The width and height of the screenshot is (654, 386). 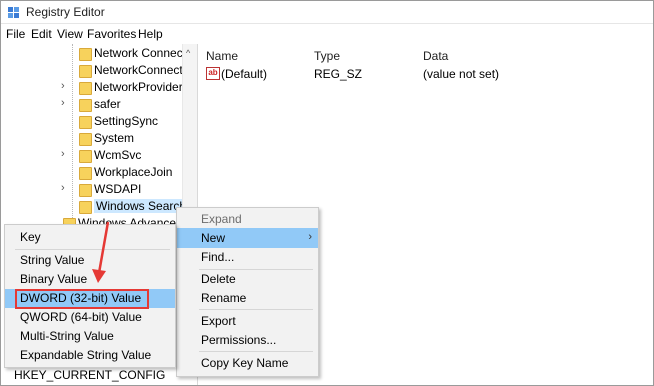 I want to click on annotation-arrowhead, so click(x=99, y=276).